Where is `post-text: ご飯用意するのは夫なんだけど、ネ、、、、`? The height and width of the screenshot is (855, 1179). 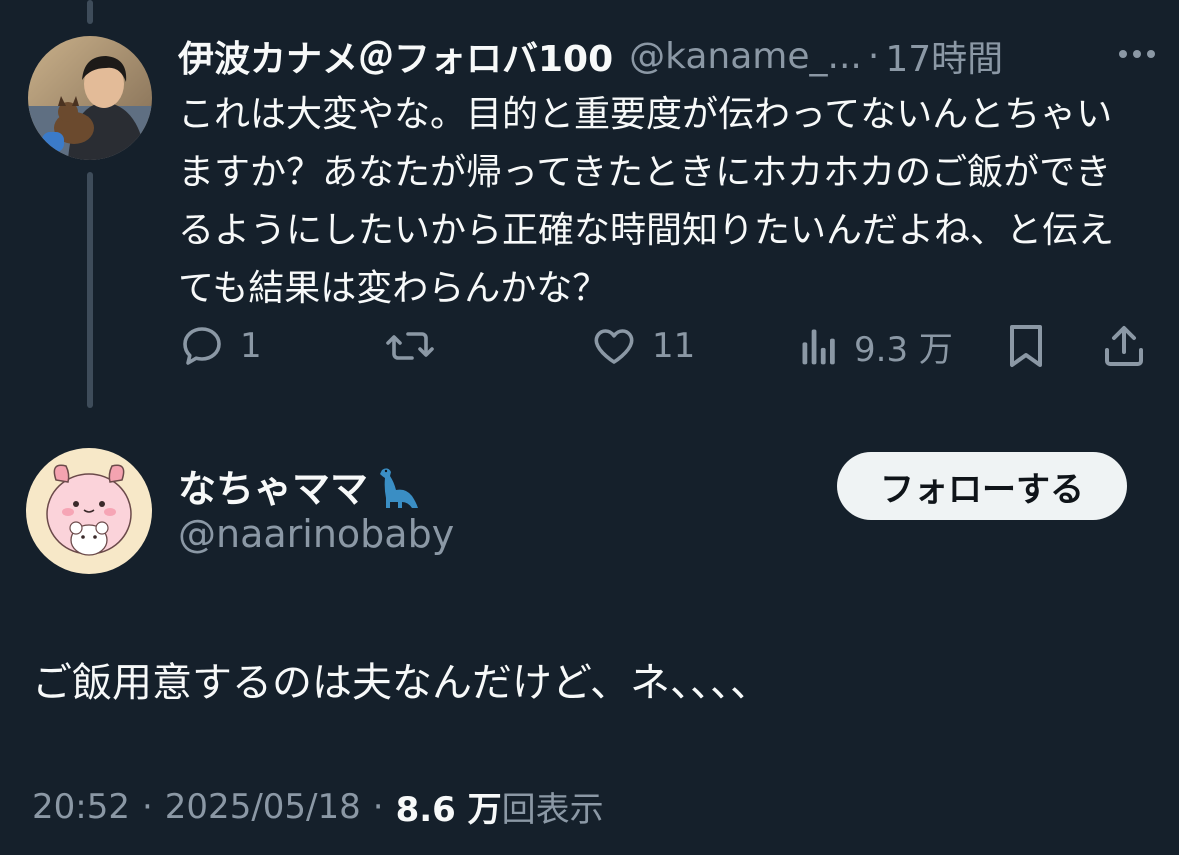
post-text: ご飯用意するのは夫なんだけど、ネ、、、、 is located at coordinates (401, 683).